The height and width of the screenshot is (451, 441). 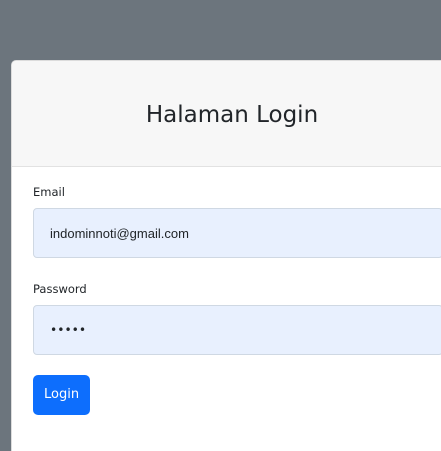 I want to click on page-title: Halaman Login, so click(x=232, y=114).